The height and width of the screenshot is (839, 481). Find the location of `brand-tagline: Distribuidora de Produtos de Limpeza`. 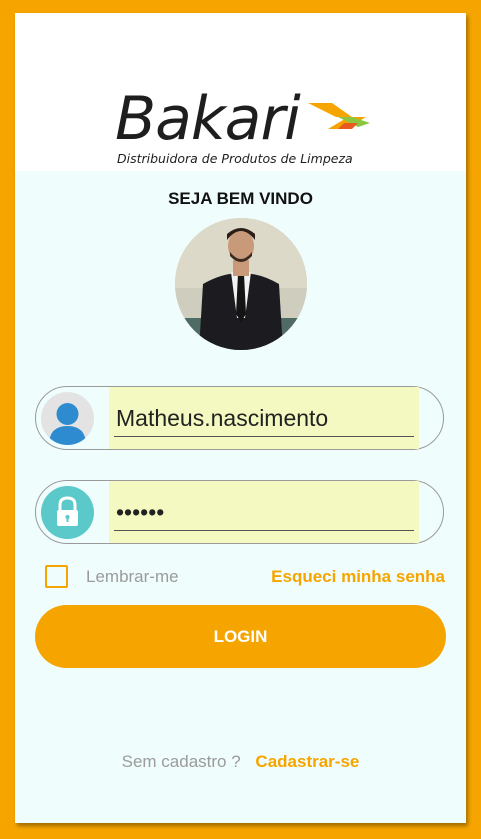

brand-tagline: Distribuidora de Produtos de Limpeza is located at coordinates (235, 158).